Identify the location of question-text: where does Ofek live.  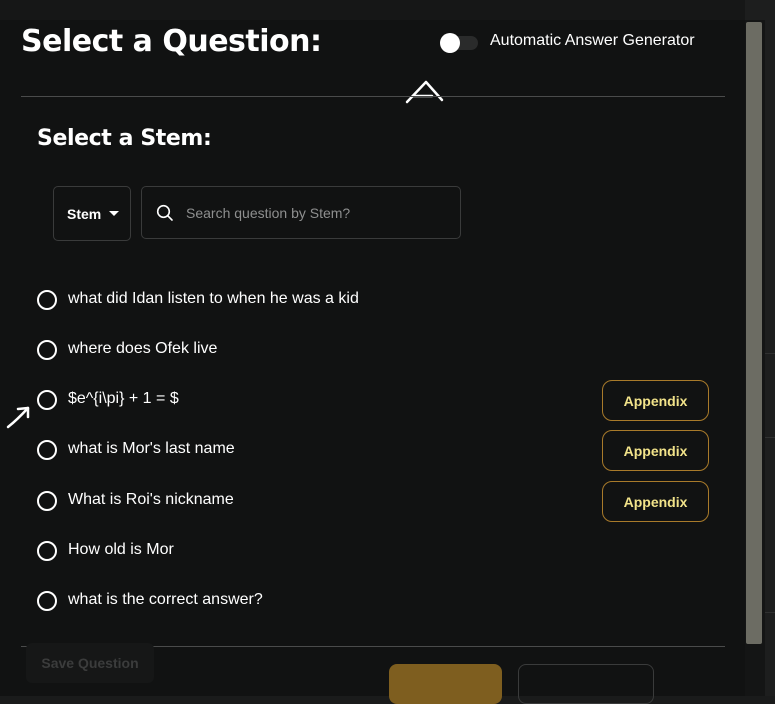
(143, 348).